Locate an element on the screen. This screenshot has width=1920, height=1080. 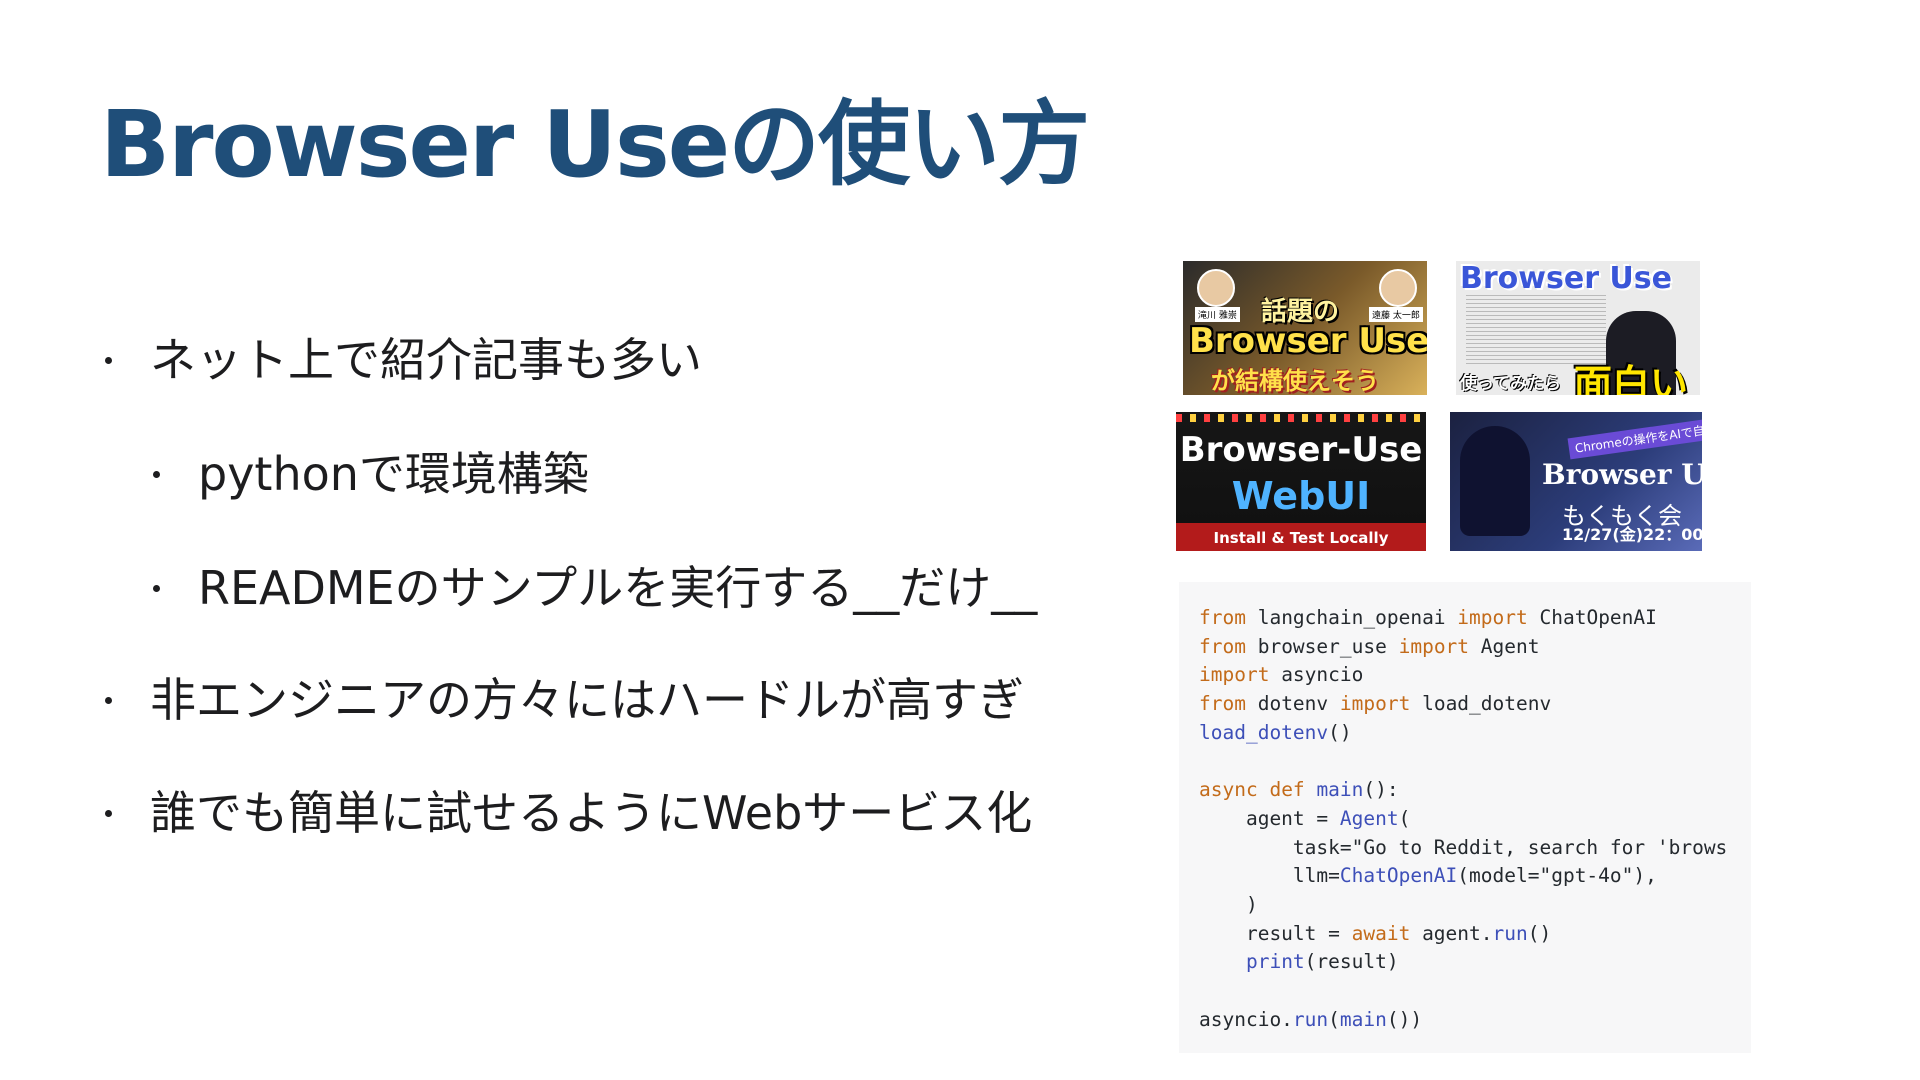
bullet-text: READMEのサンプルを実行する__だけ__ is located at coordinates (618, 588).